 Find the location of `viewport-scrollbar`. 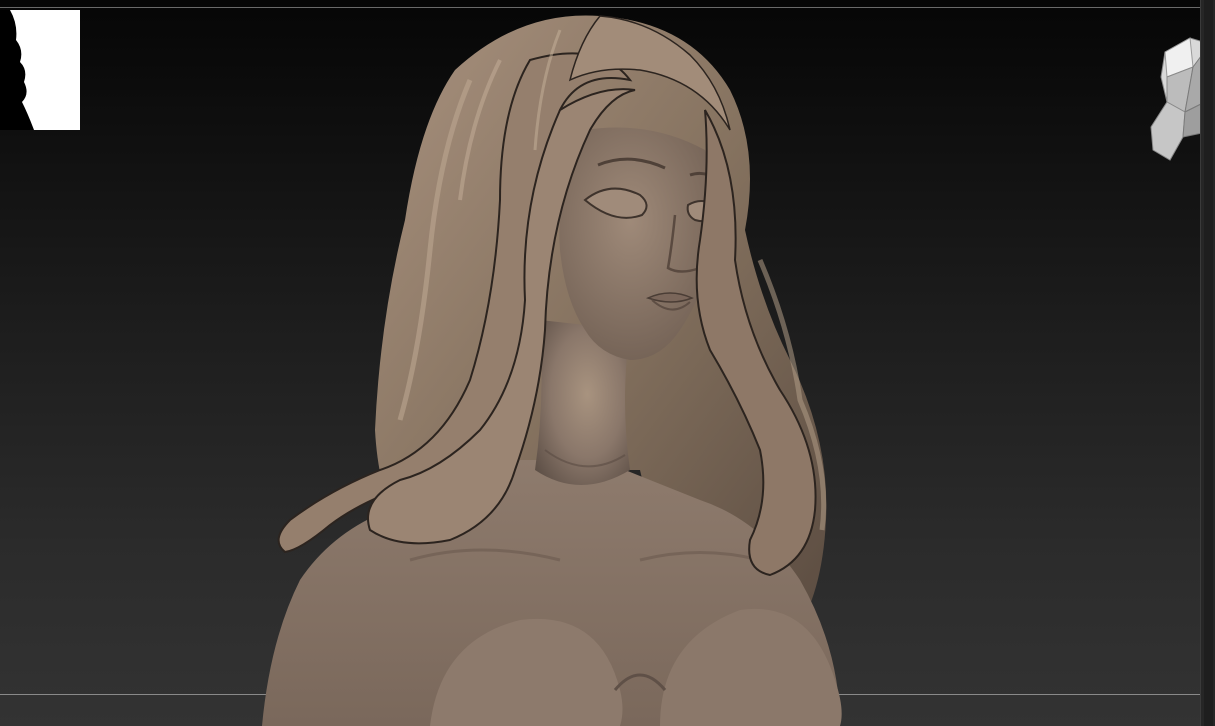

viewport-scrollbar is located at coordinates (1207, 363).